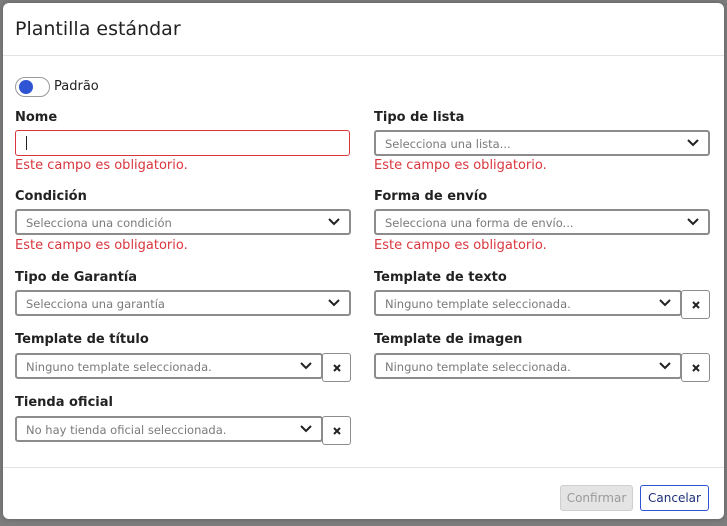 The height and width of the screenshot is (526, 727). I want to click on list-type-label: Tipo de lista, so click(419, 117).